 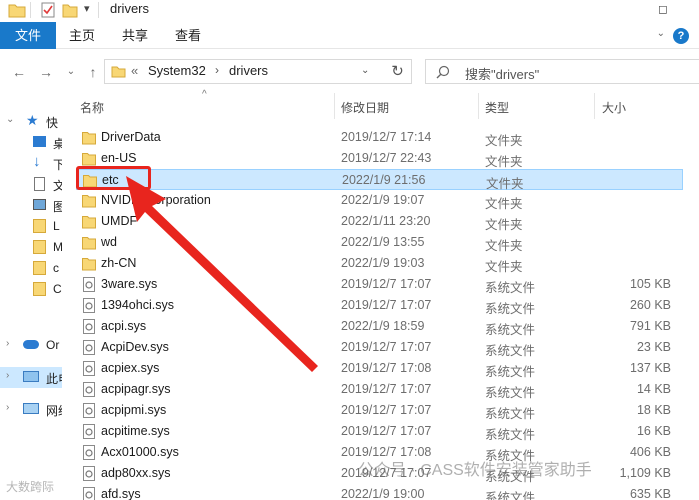 I want to click on nav-label: M, so click(x=57, y=247).